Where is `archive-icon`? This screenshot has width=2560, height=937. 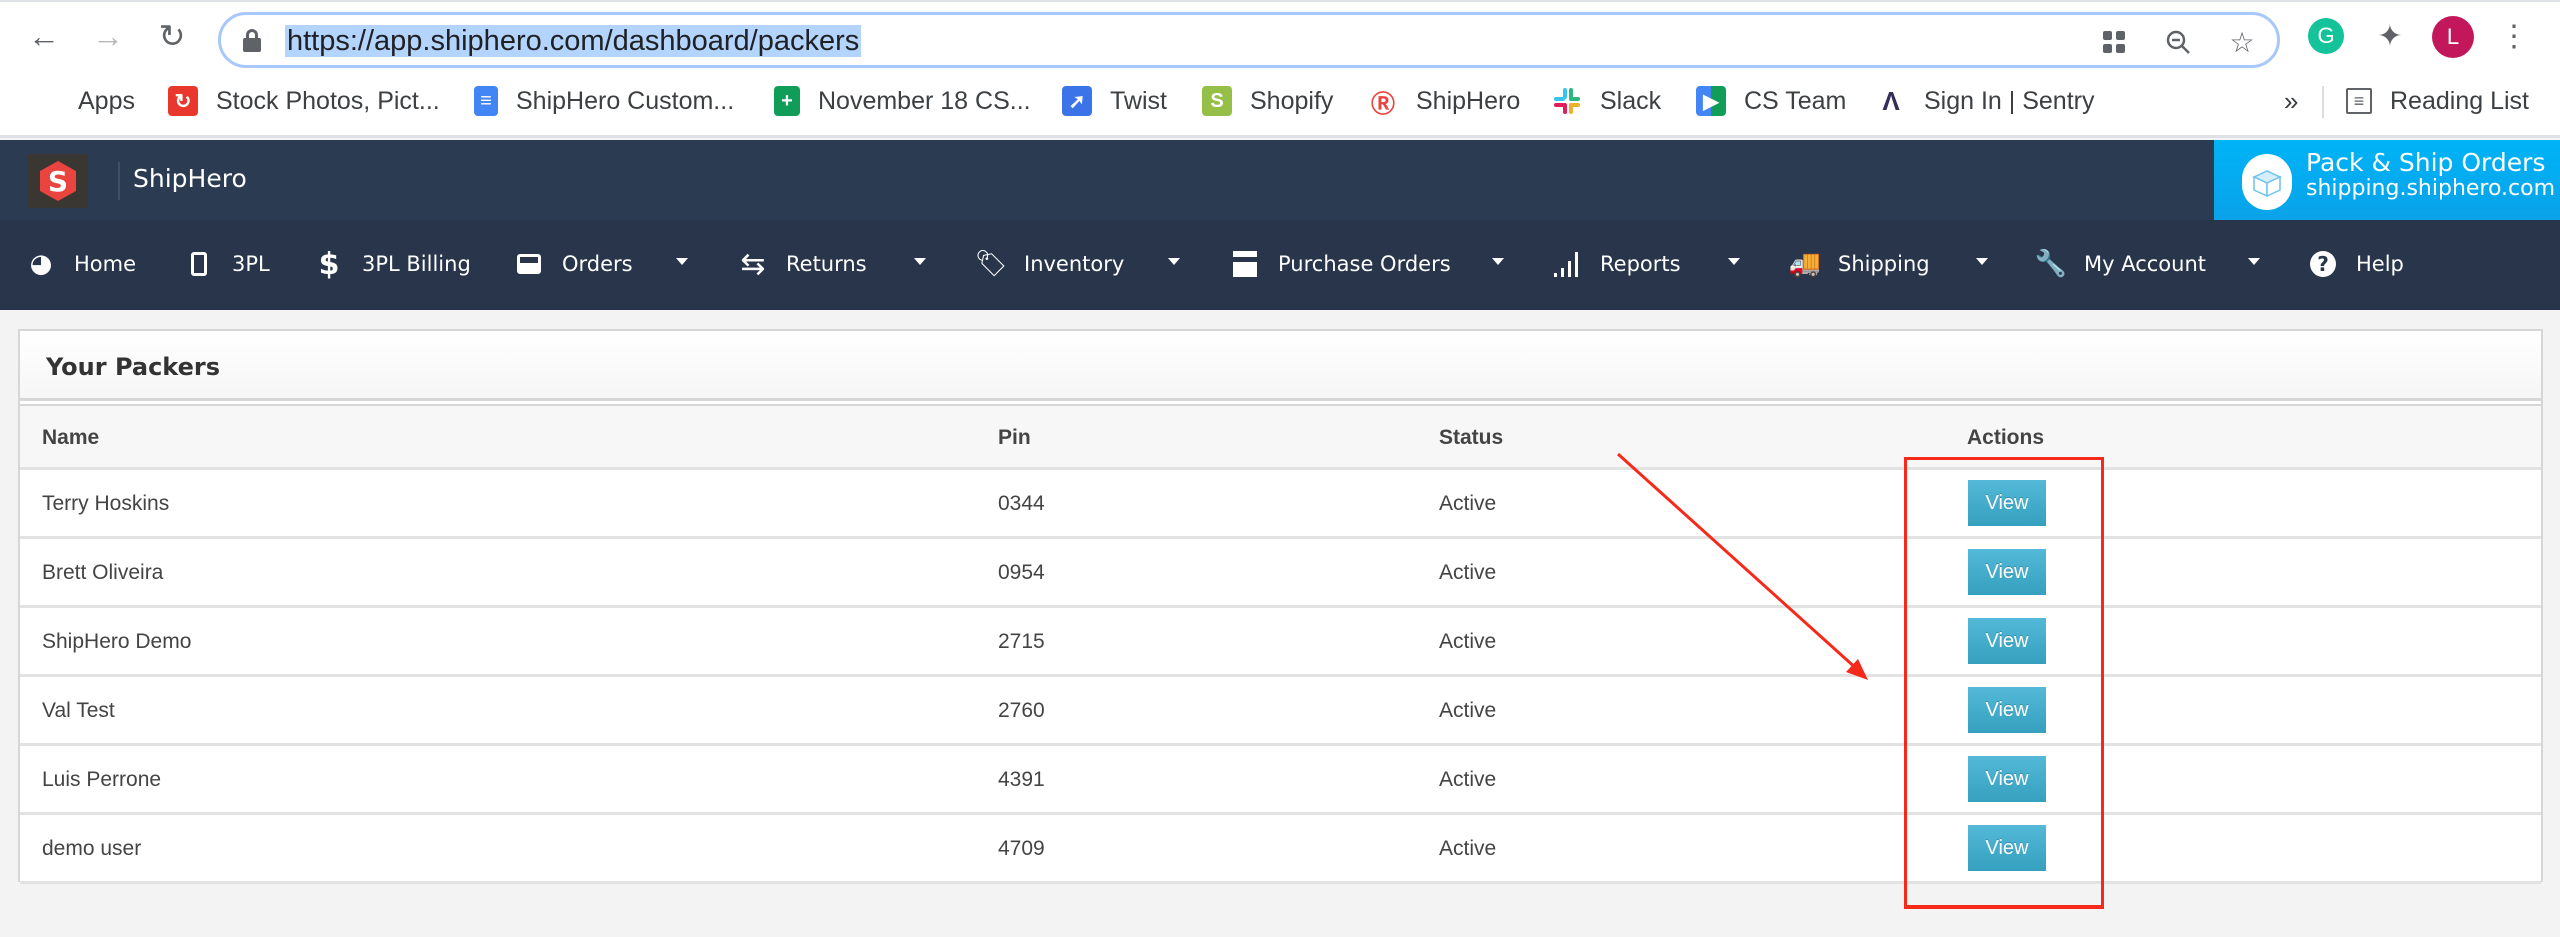 archive-icon is located at coordinates (1245, 264).